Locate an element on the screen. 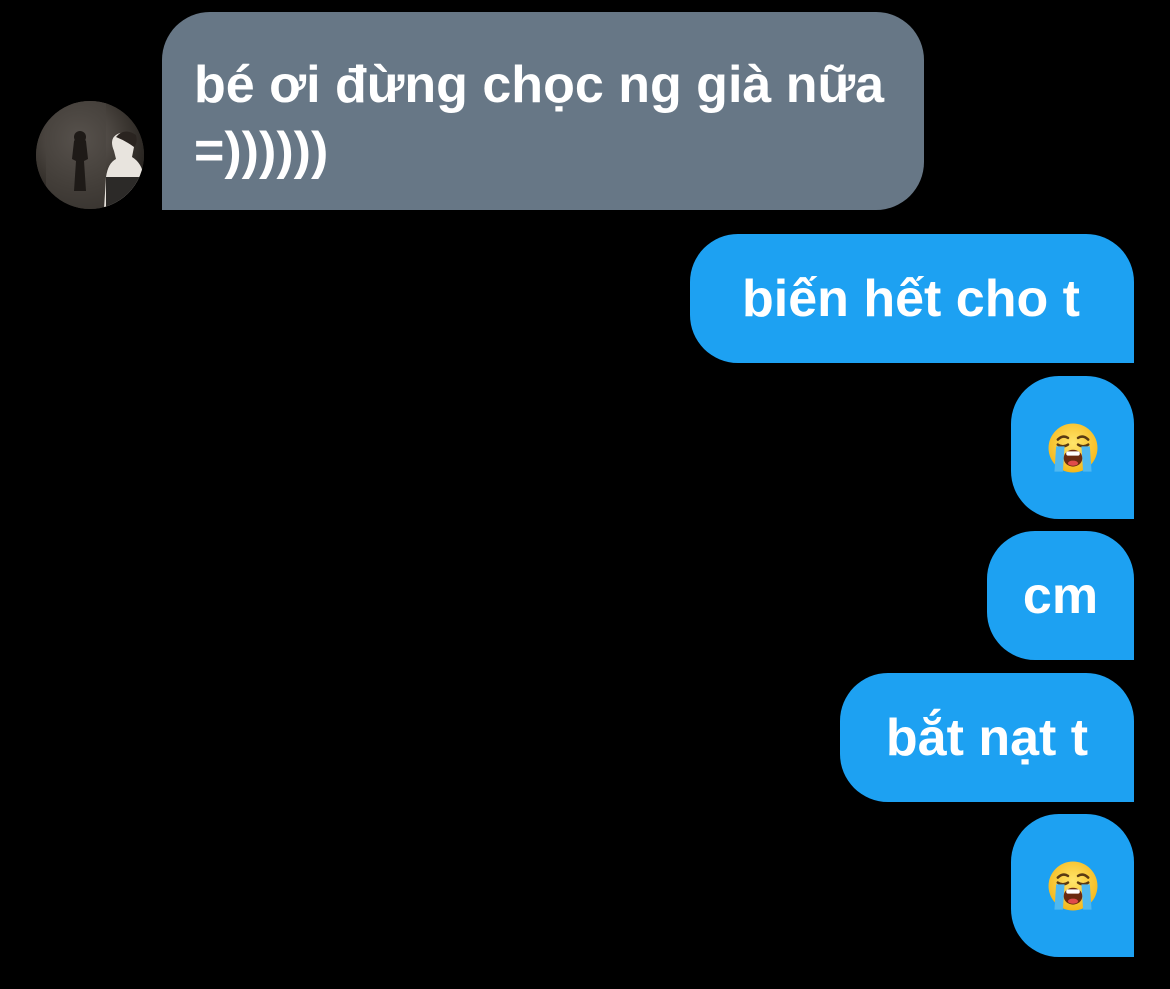 The image size is (1170, 989). avatar is located at coordinates (90, 155).